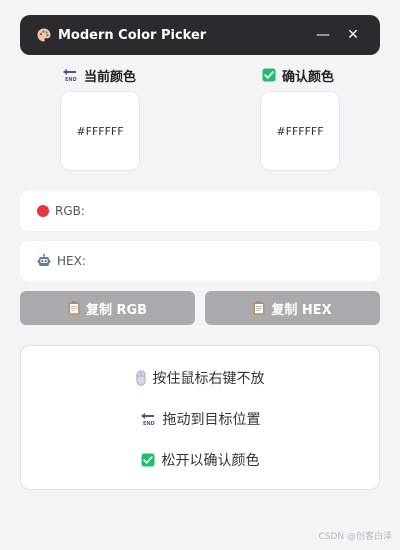 This screenshot has width=400, height=550. What do you see at coordinates (353, 35) in the screenshot?
I see `close-button: ✕` at bounding box center [353, 35].